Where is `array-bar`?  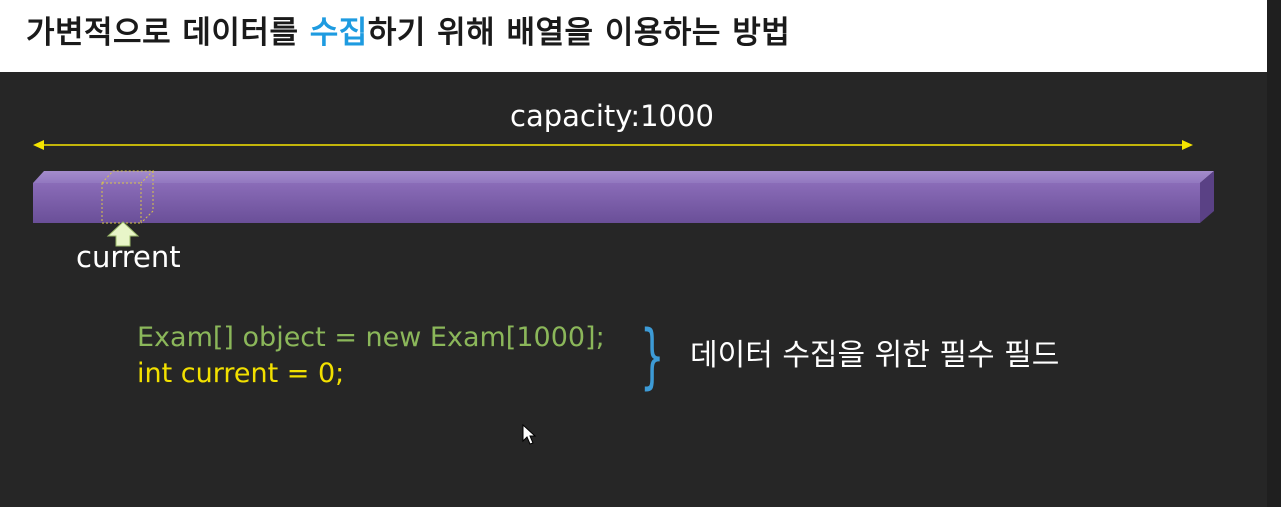
array-bar is located at coordinates (623, 197).